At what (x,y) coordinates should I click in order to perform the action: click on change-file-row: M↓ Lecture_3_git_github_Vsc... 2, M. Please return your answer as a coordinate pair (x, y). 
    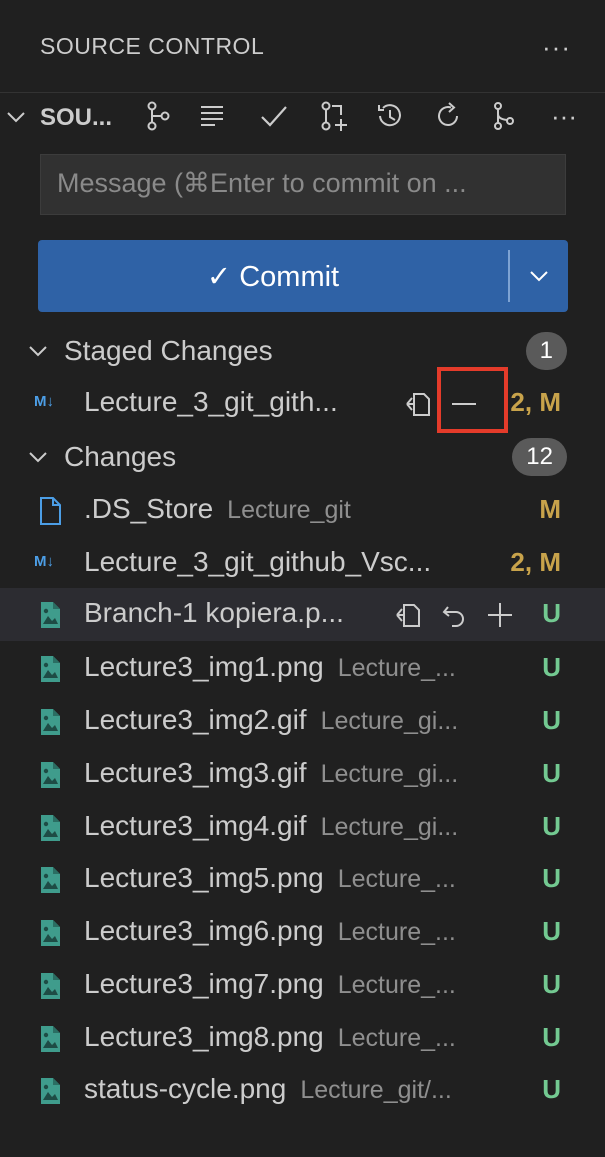
    Looking at the image, I should click on (302, 563).